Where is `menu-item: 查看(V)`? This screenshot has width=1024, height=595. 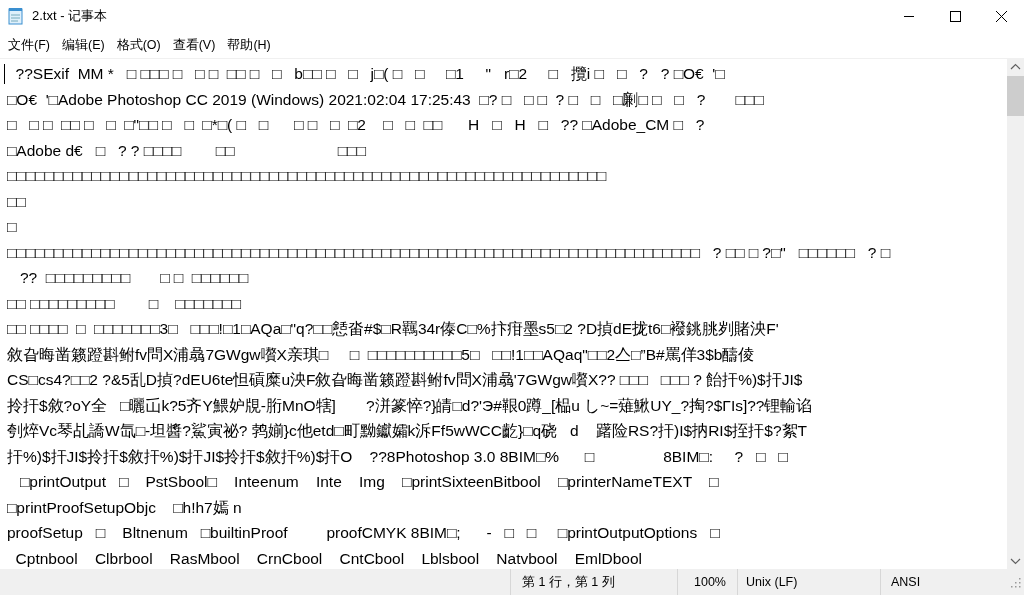 menu-item: 查看(V) is located at coordinates (194, 45).